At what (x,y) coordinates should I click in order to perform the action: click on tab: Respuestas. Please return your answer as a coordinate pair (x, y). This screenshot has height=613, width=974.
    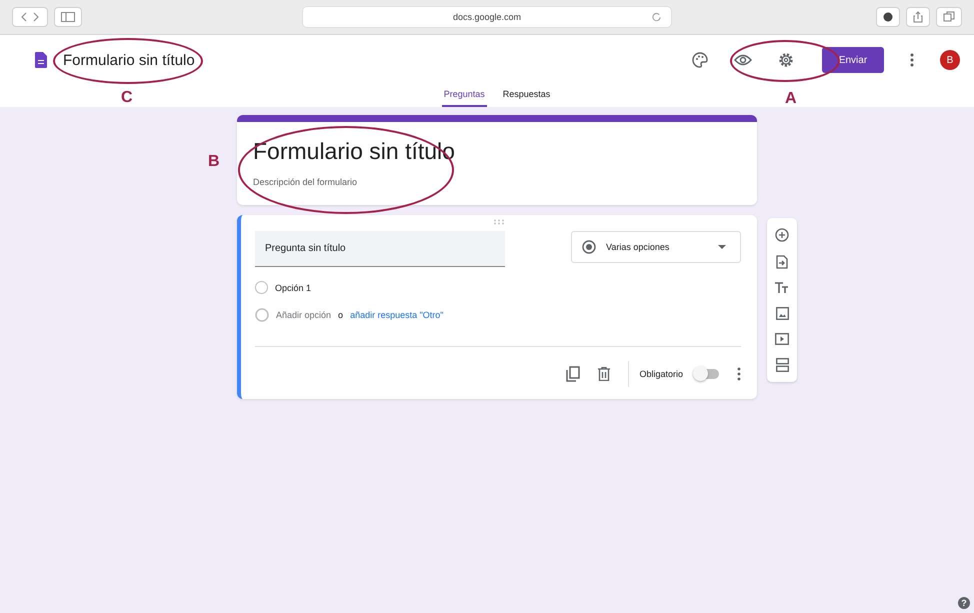
    Looking at the image, I should click on (526, 96).